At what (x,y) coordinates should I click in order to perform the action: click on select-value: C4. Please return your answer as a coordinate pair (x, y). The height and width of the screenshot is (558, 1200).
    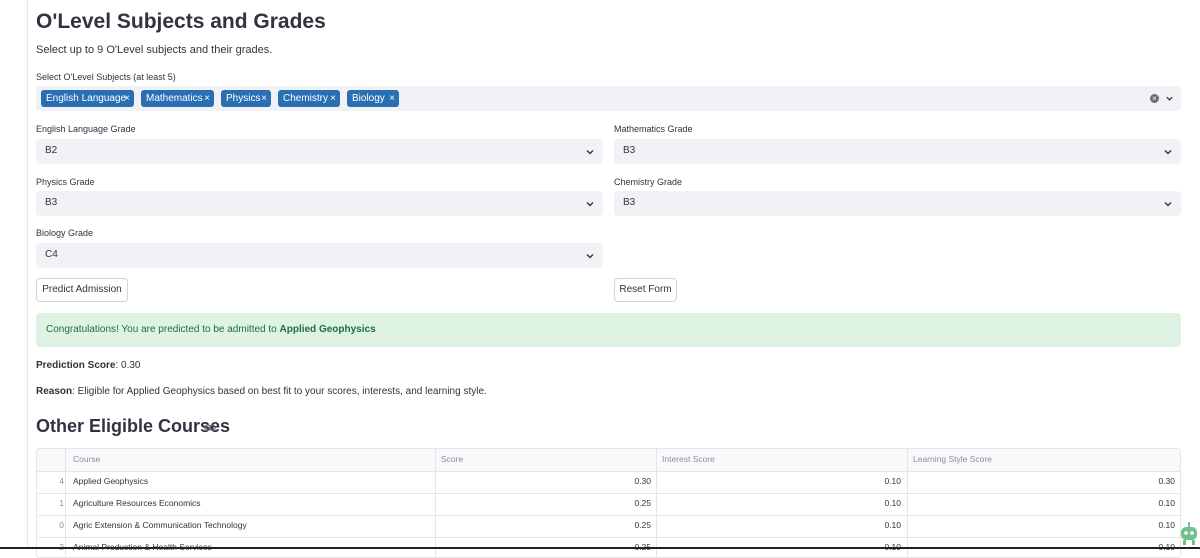
    Looking at the image, I should click on (51, 254).